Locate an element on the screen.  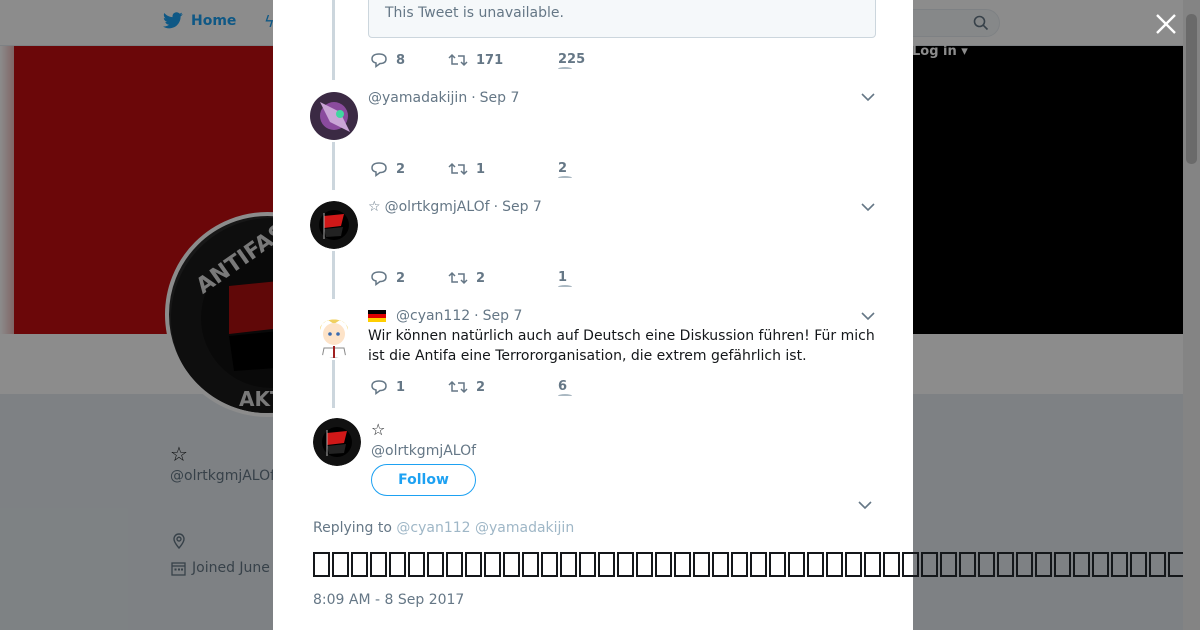
tweet-header: @cyan112 · Sep 7 is located at coordinates (445, 316).